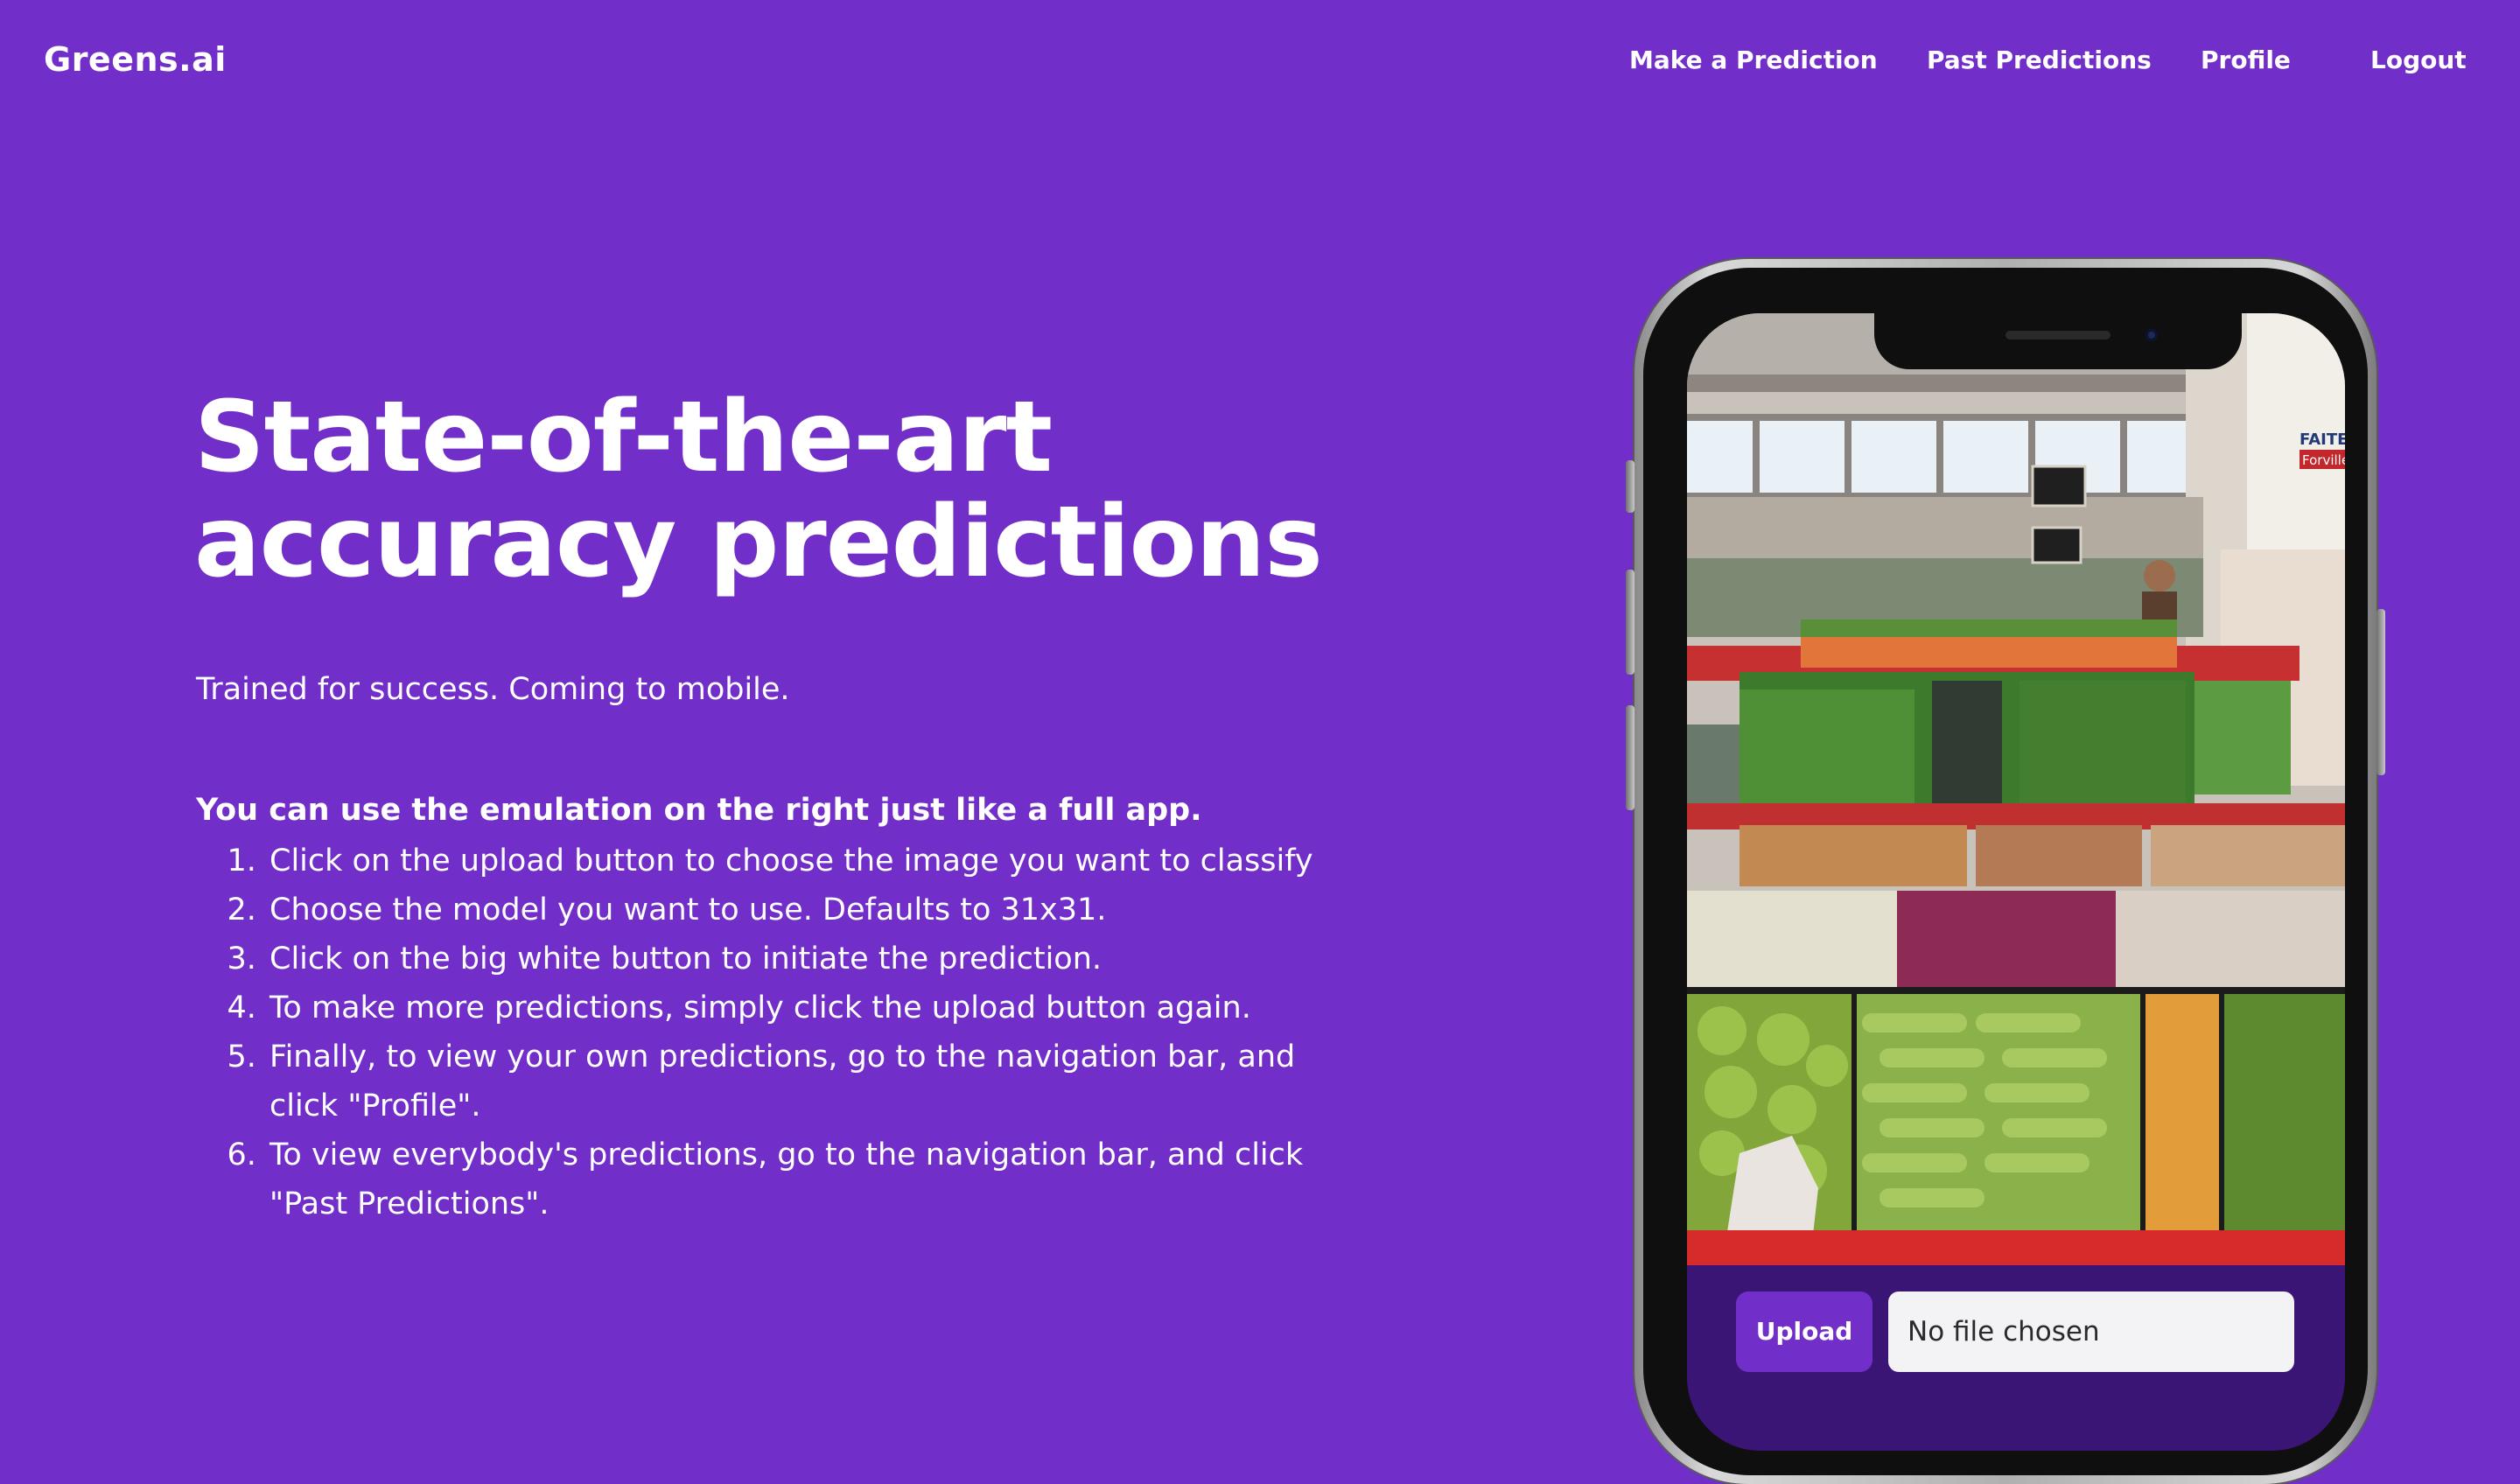 This screenshot has width=2520, height=1484. What do you see at coordinates (135, 59) in the screenshot?
I see `brand-logo: Greens.ai` at bounding box center [135, 59].